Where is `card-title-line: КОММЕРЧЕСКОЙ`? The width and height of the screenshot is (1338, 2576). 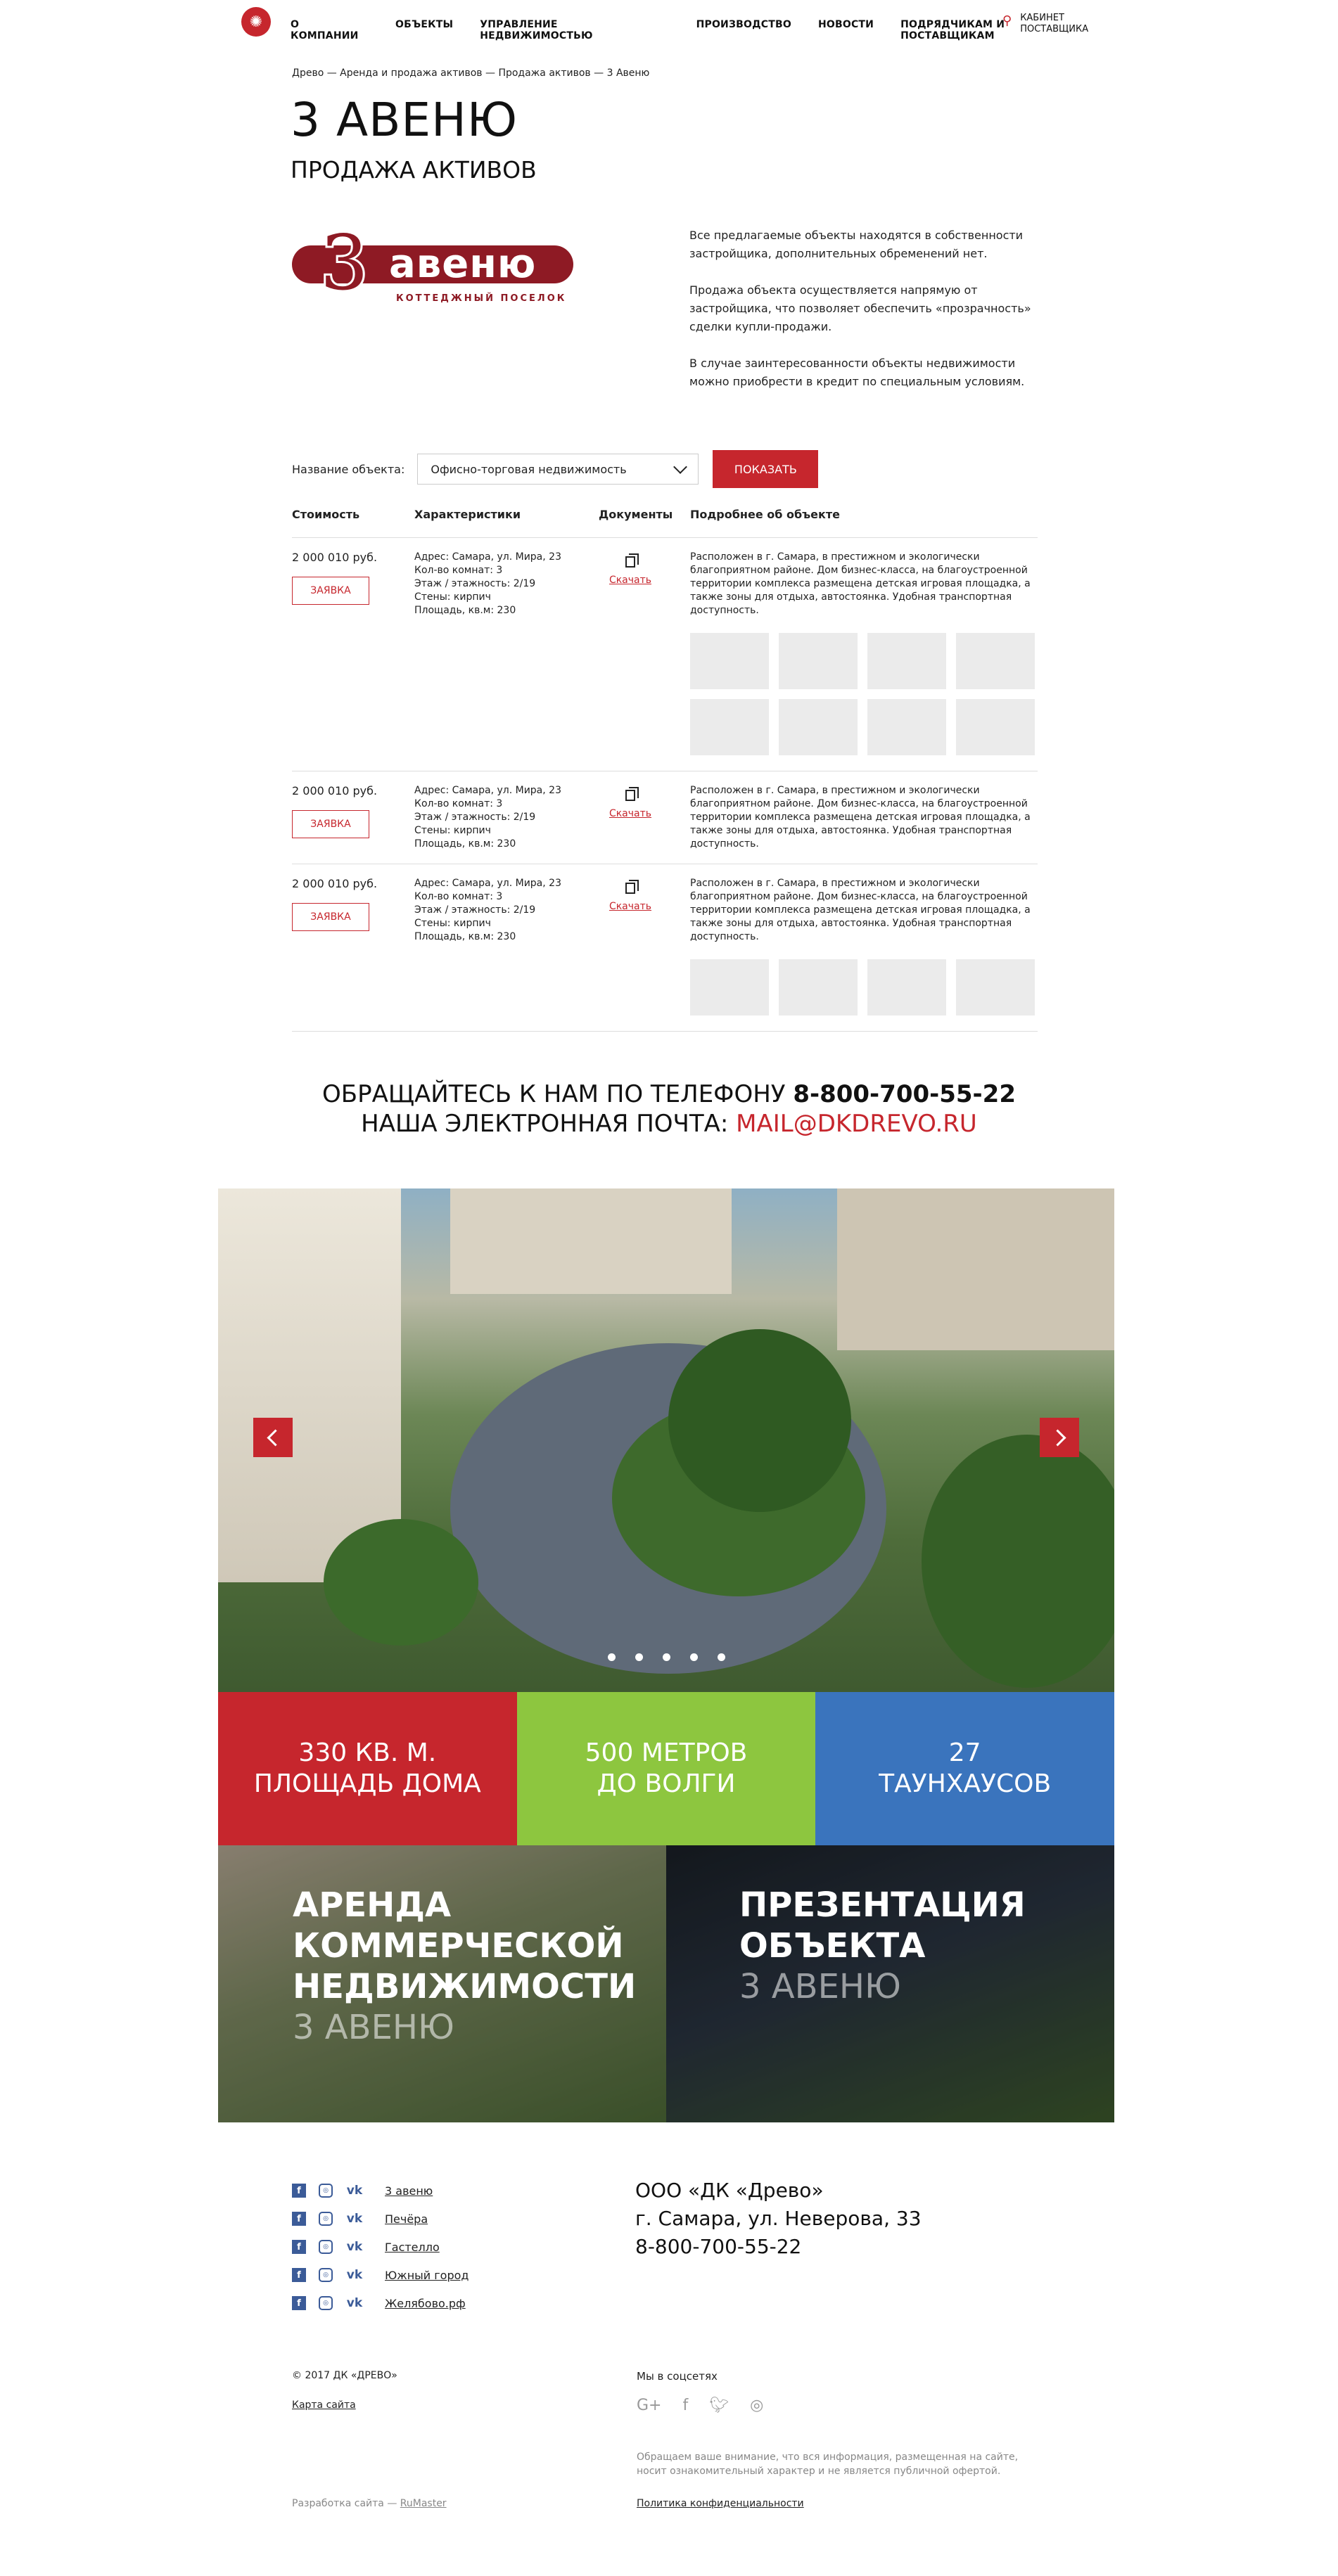
card-title-line: КОММЕРЧЕСКОЙ is located at coordinates (459, 1946).